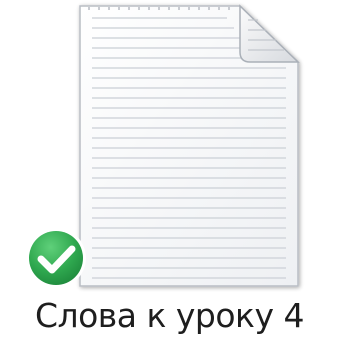 This screenshot has width=339, height=348. Describe the element at coordinates (169, 316) in the screenshot. I see `file-name-label: Слова к уроку 4` at that location.